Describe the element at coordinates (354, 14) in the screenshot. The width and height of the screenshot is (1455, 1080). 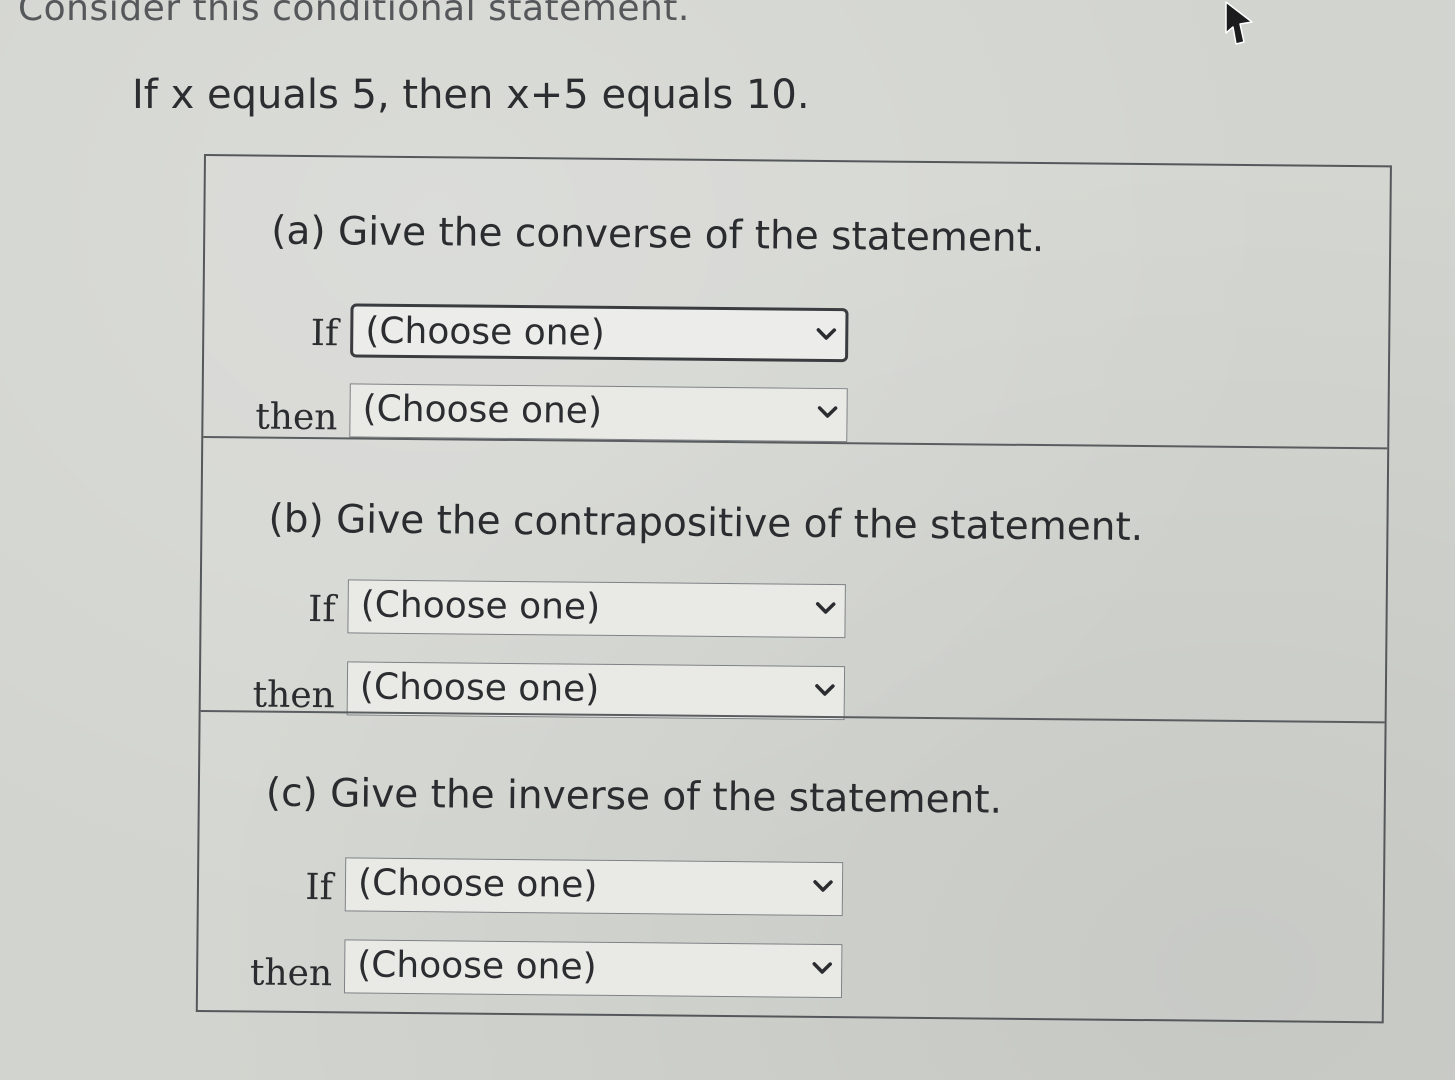
I see `intro-text: Consider this conditional statement.` at that location.